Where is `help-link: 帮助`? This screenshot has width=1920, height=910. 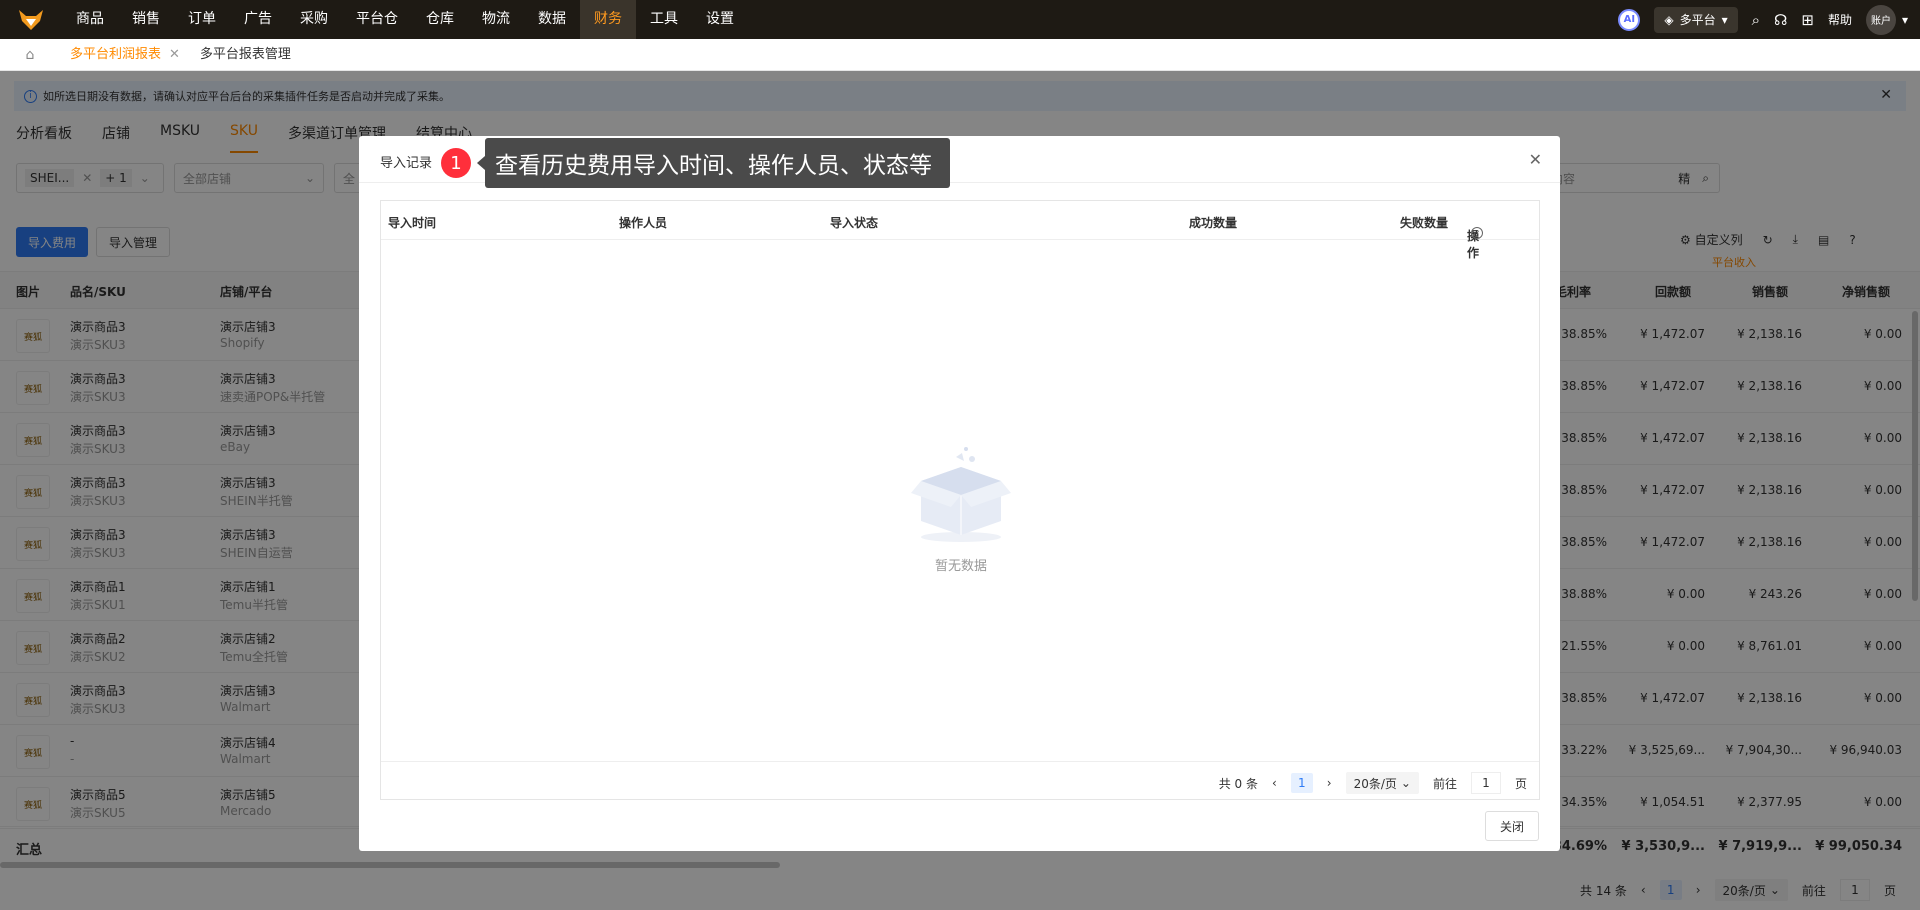
help-link: 帮助 is located at coordinates (1840, 19).